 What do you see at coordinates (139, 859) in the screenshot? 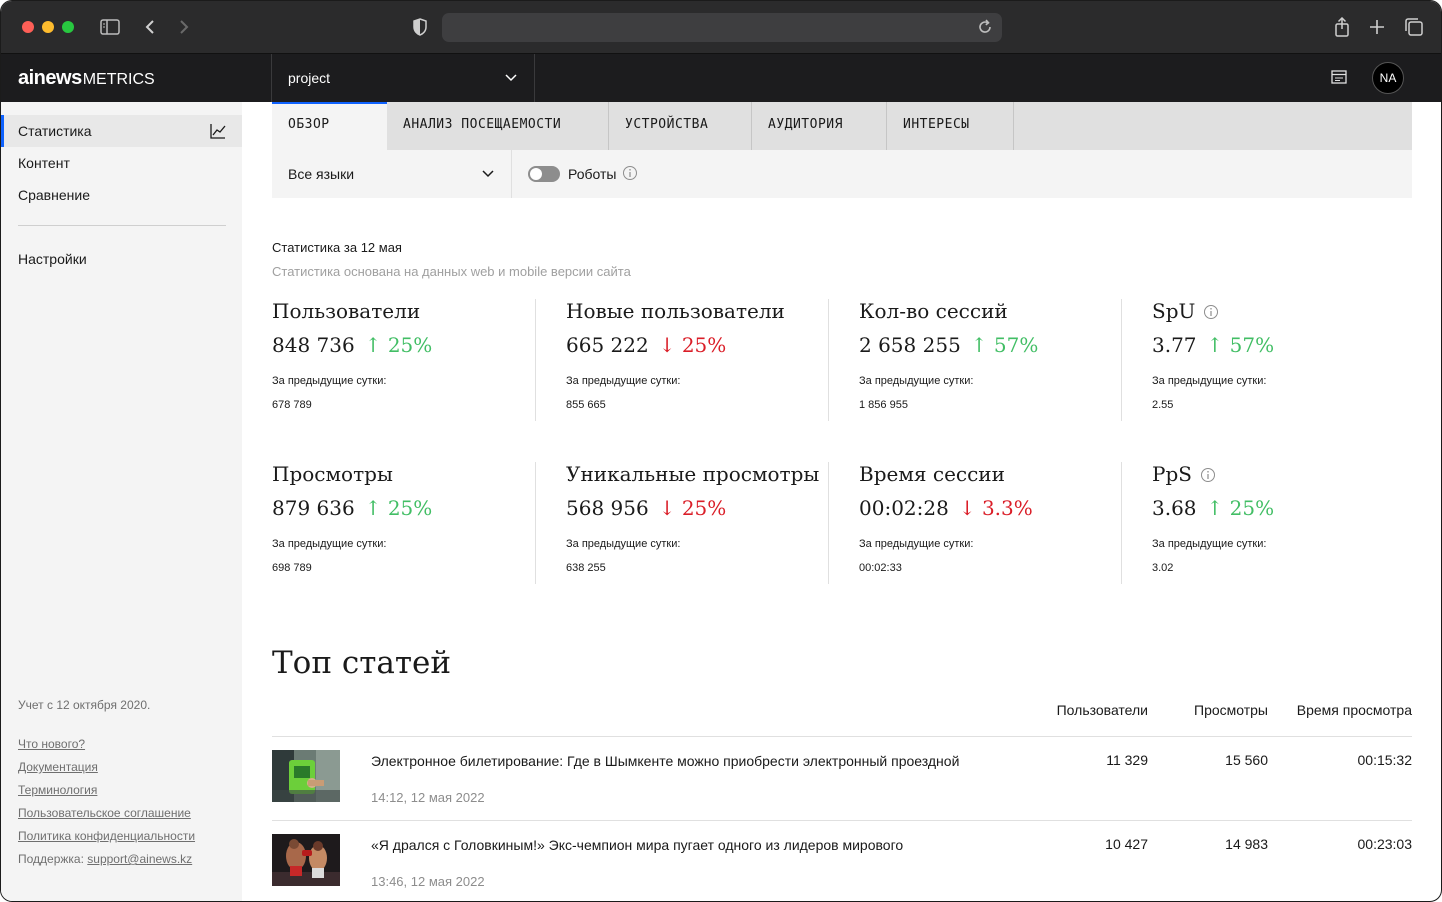
I see `support-email-link: support@ainews.kz` at bounding box center [139, 859].